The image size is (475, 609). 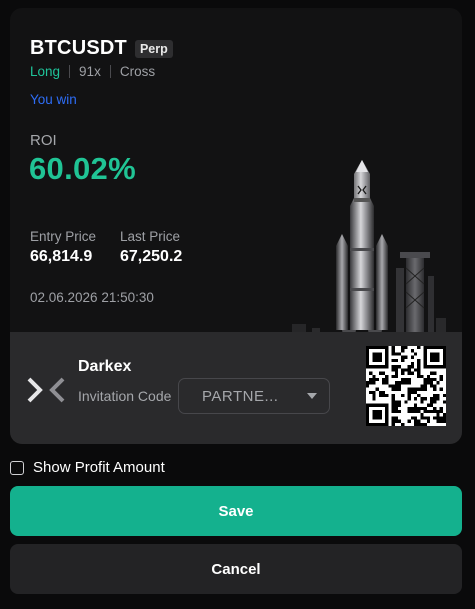 What do you see at coordinates (82, 168) in the screenshot?
I see `roi-value: 60.02%` at bounding box center [82, 168].